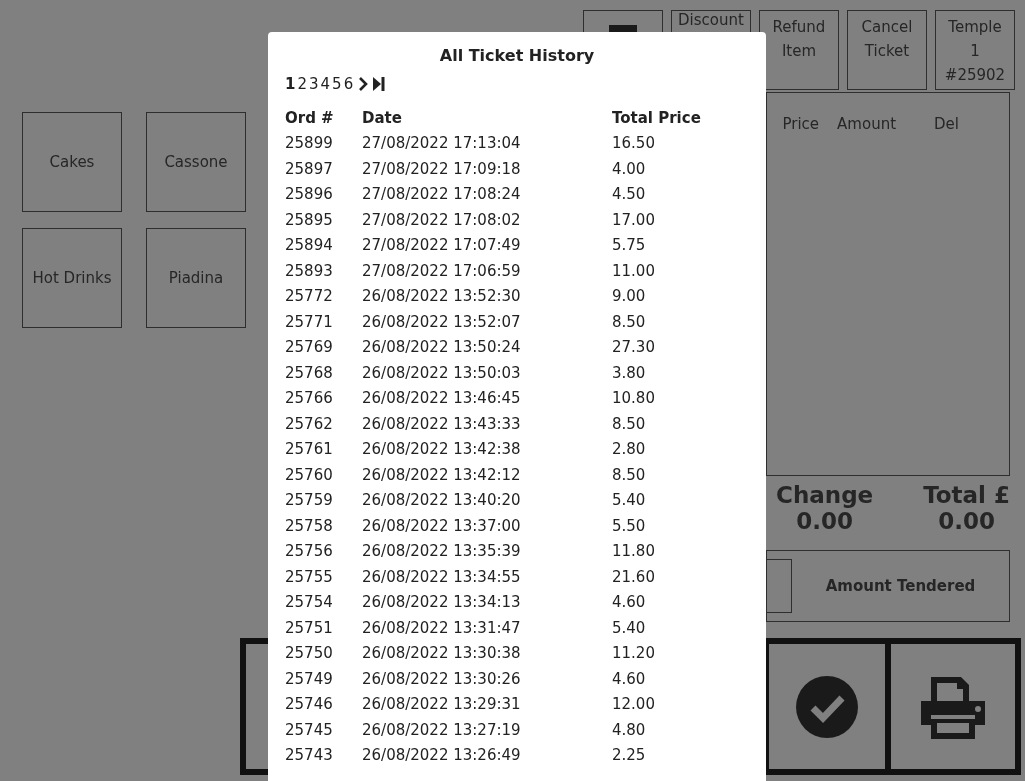  I want to click on table-cell-text: 25759, so click(309, 500).